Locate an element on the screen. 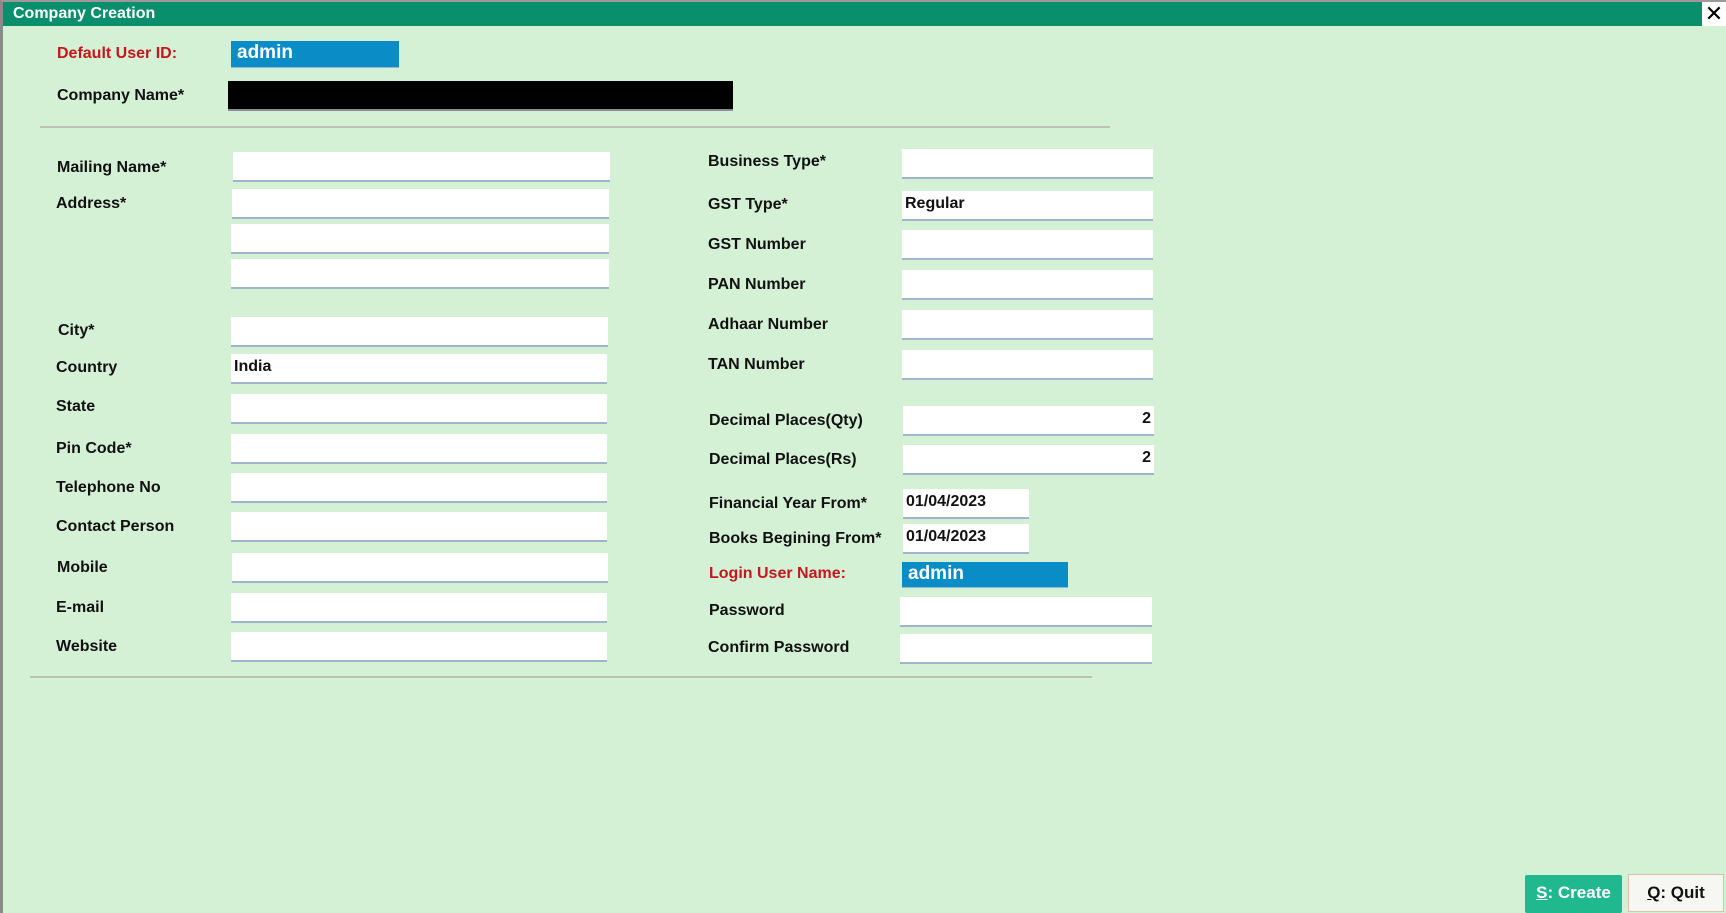 The width and height of the screenshot is (1726, 913). mobile-input is located at coordinates (420, 568).